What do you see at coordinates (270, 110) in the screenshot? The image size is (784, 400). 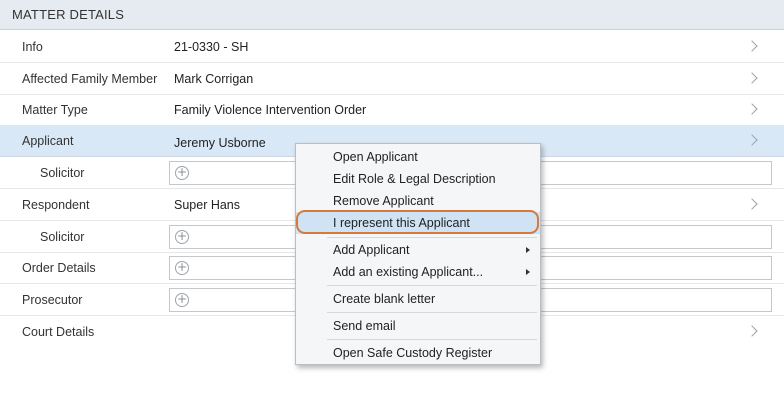 I see `row-value: Family Violence Intervention Order` at bounding box center [270, 110].